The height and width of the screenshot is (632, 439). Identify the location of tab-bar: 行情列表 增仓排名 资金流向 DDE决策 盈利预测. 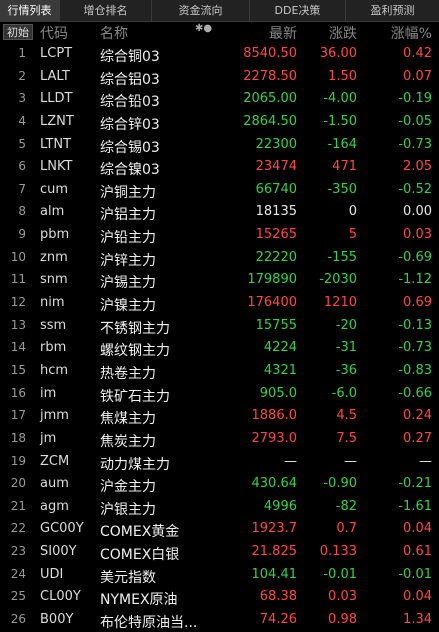
(219, 11).